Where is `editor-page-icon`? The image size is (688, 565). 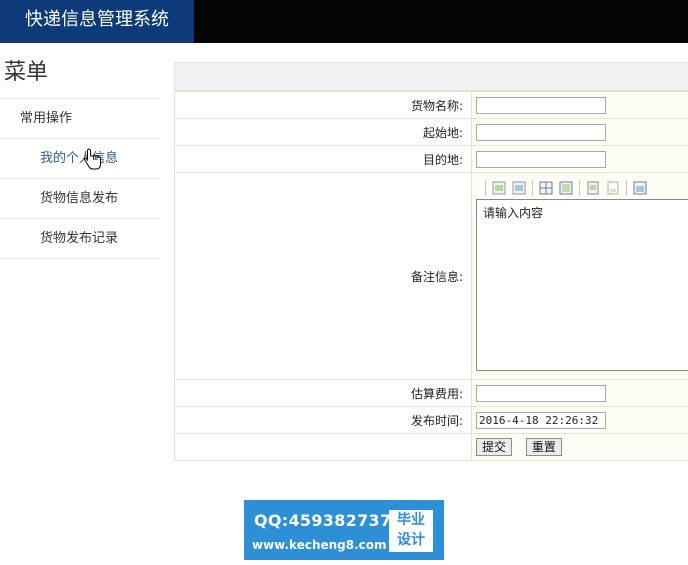
editor-page-icon is located at coordinates (613, 188).